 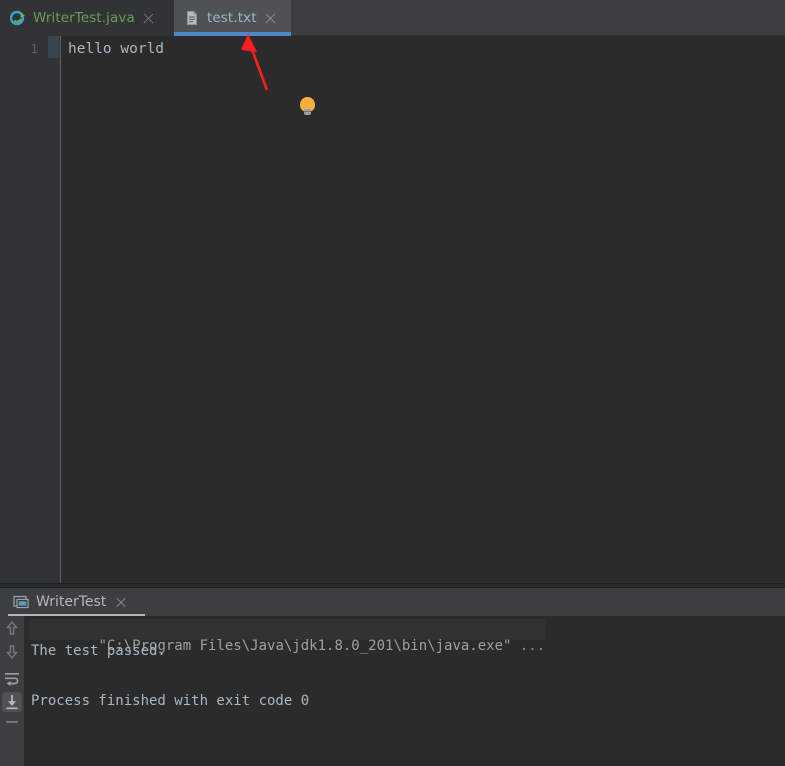 I want to click on editor-tab-label: WriterTest.java, so click(x=84, y=18).